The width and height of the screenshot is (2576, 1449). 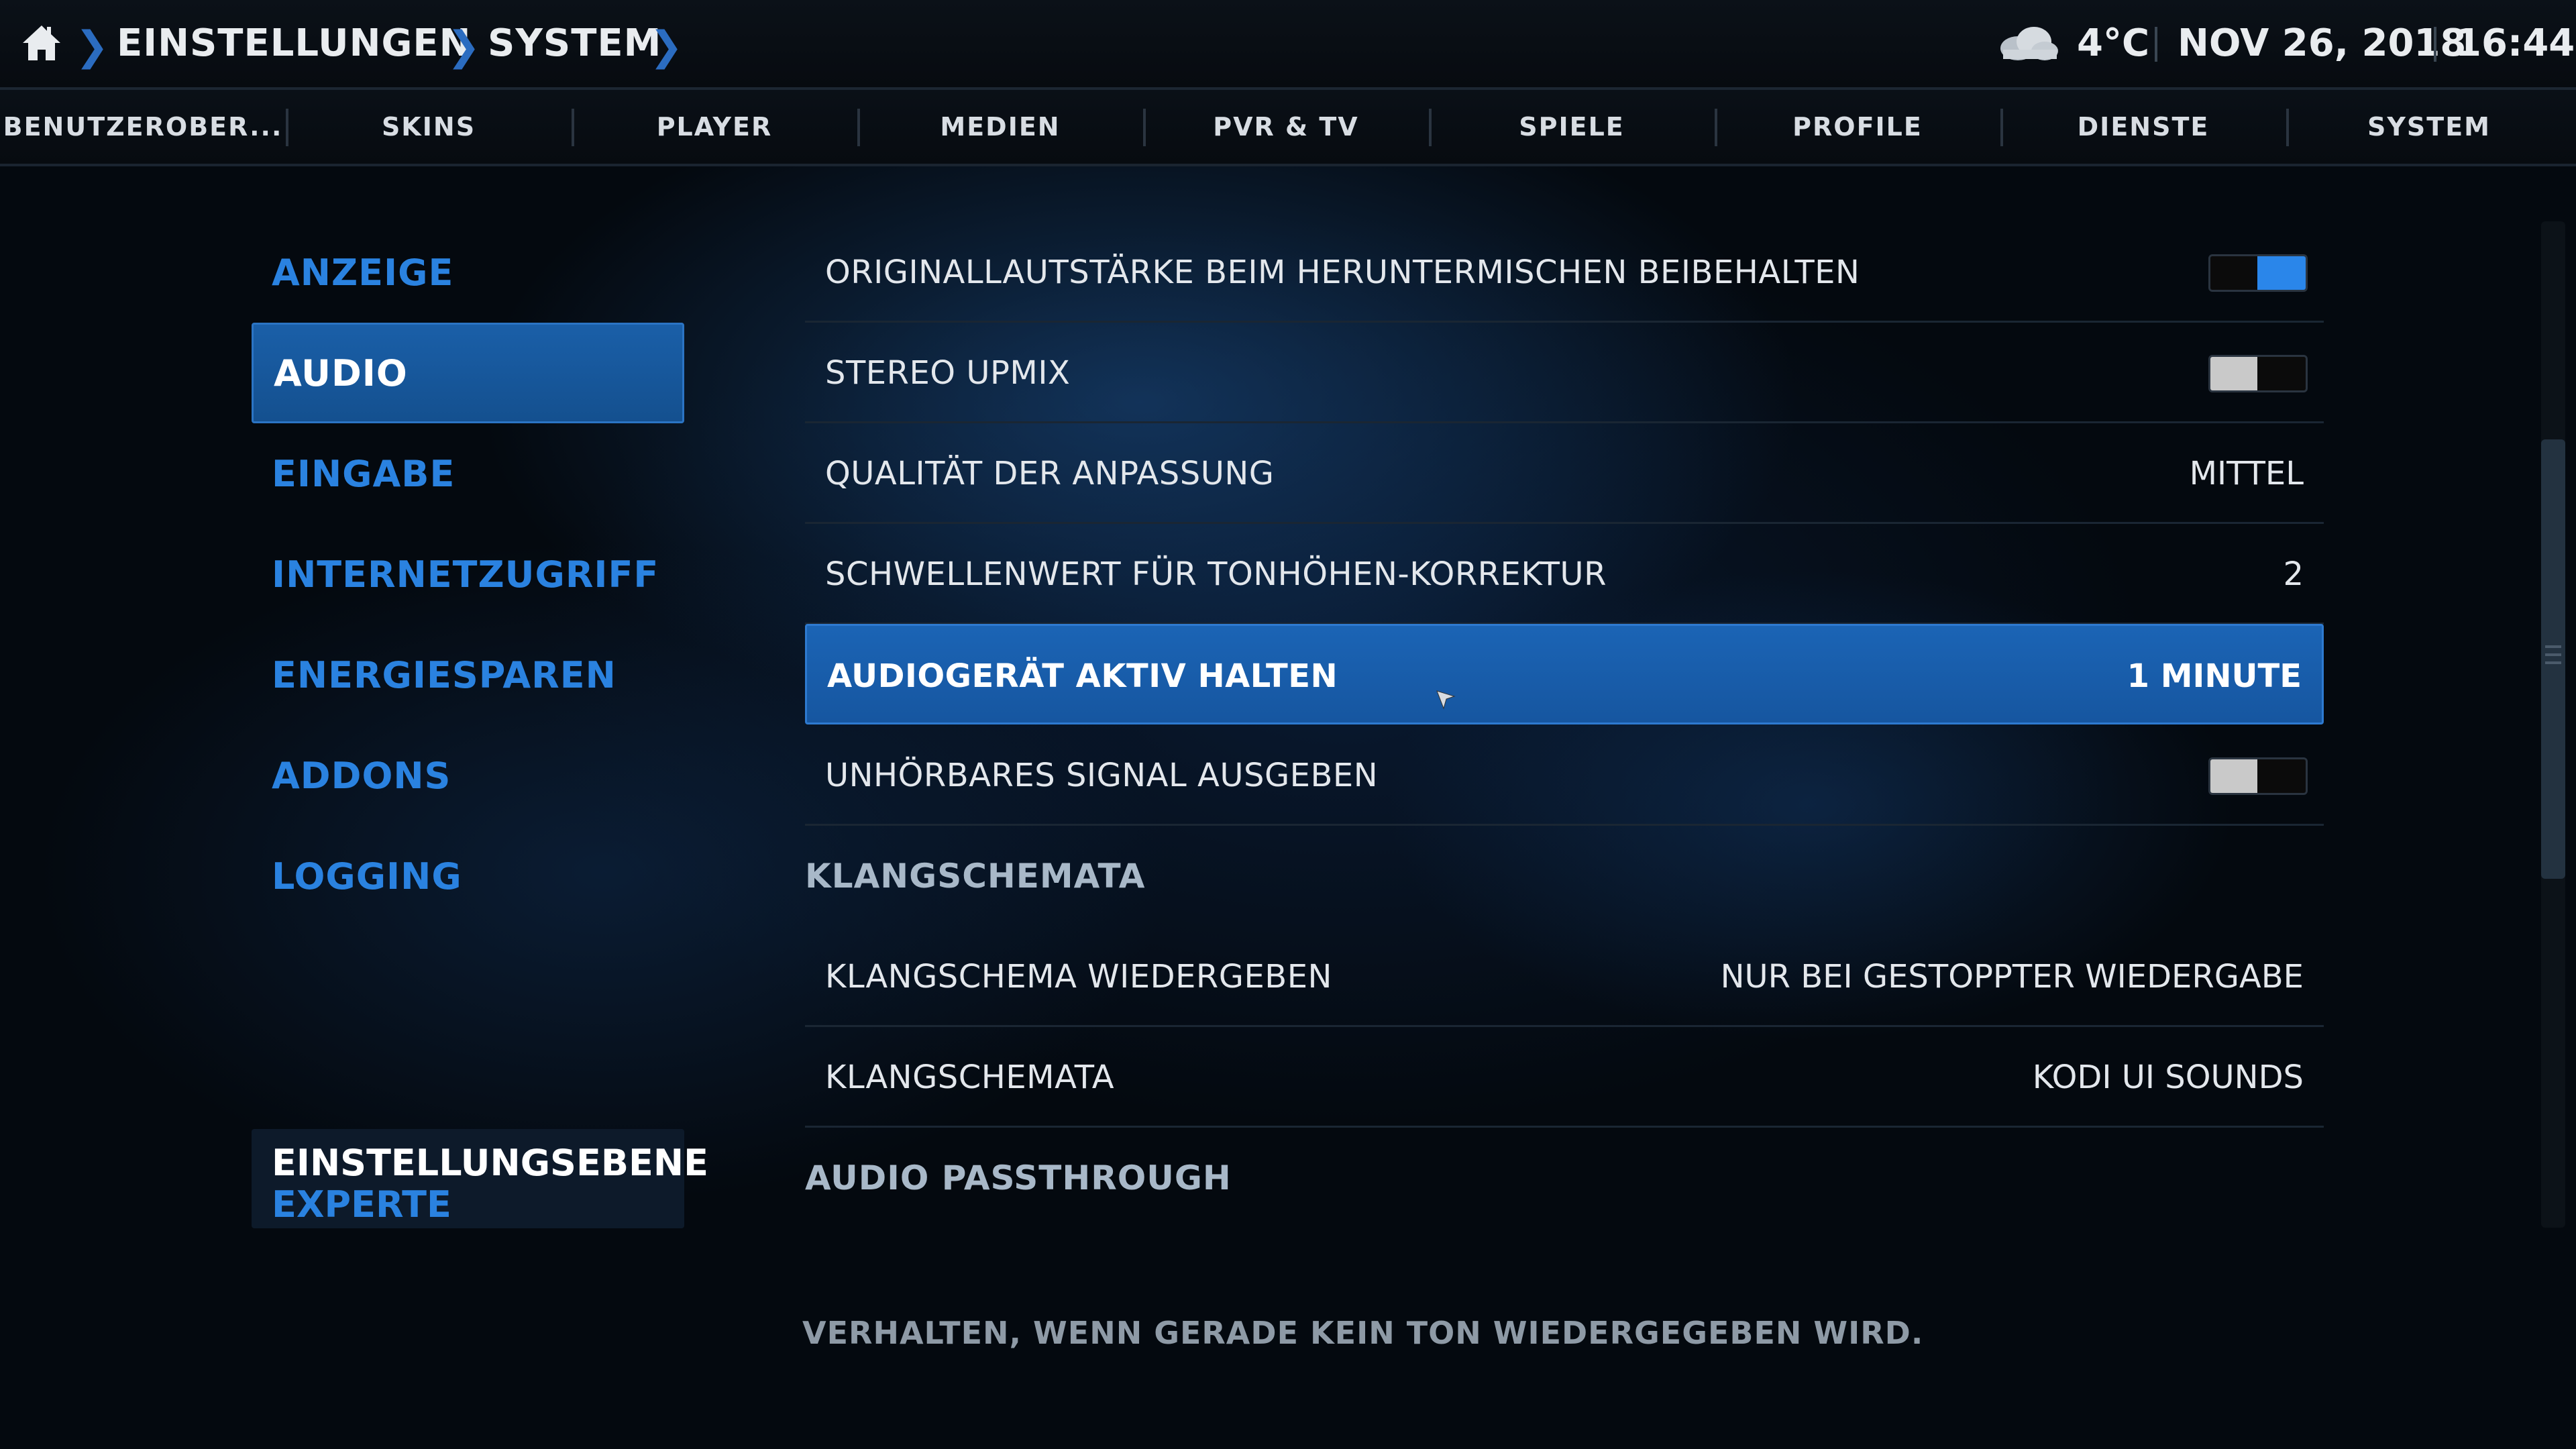 I want to click on setting-value: MITTEL, so click(x=2246, y=473).